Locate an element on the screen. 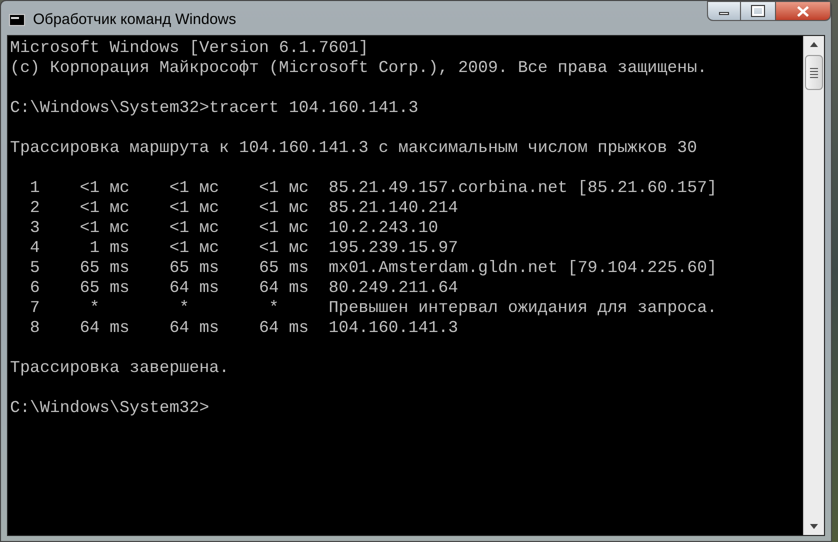 The height and width of the screenshot is (542, 838). console-line: (c) Корпорация Майкрософт (Microsoft Corp.), 2009. Все права защищены. is located at coordinates (359, 68).